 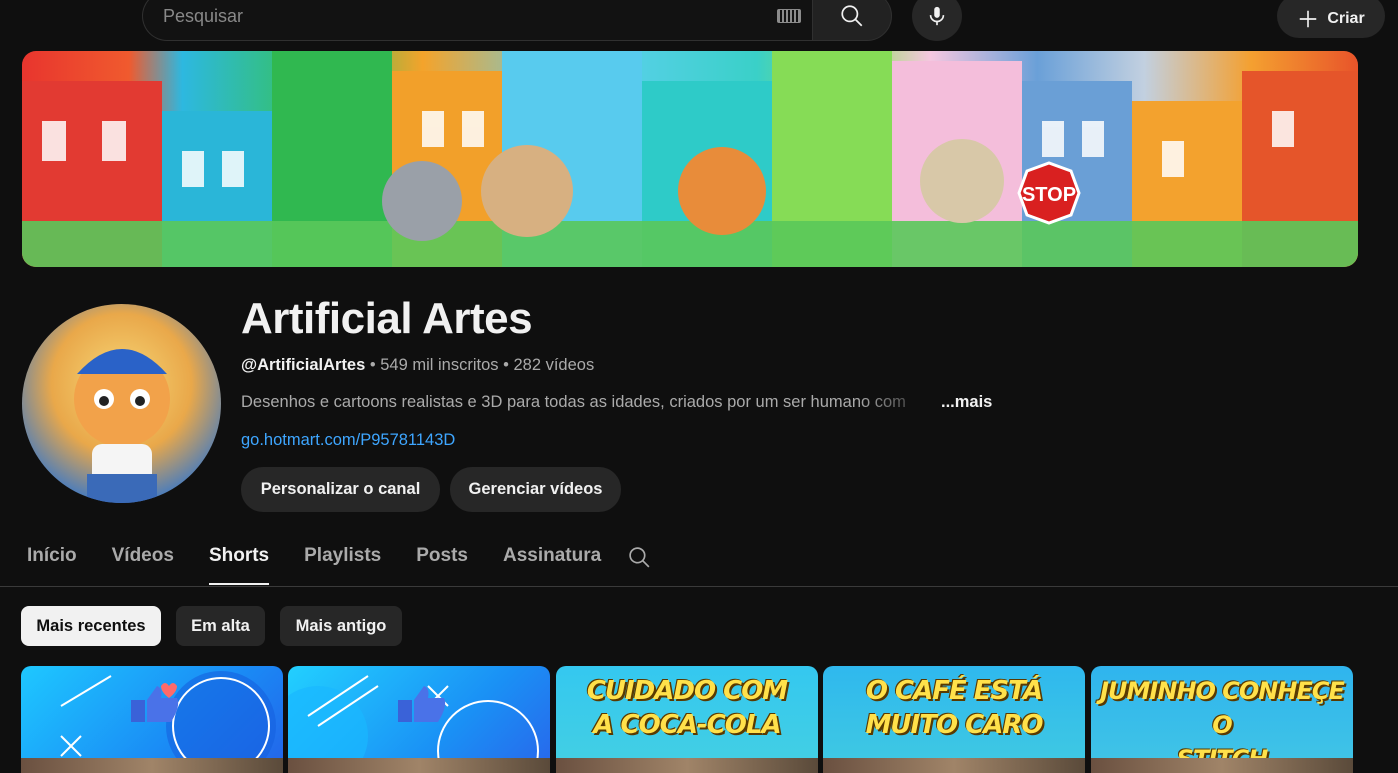 I want to click on create-button: Criar, so click(x=1331, y=19).